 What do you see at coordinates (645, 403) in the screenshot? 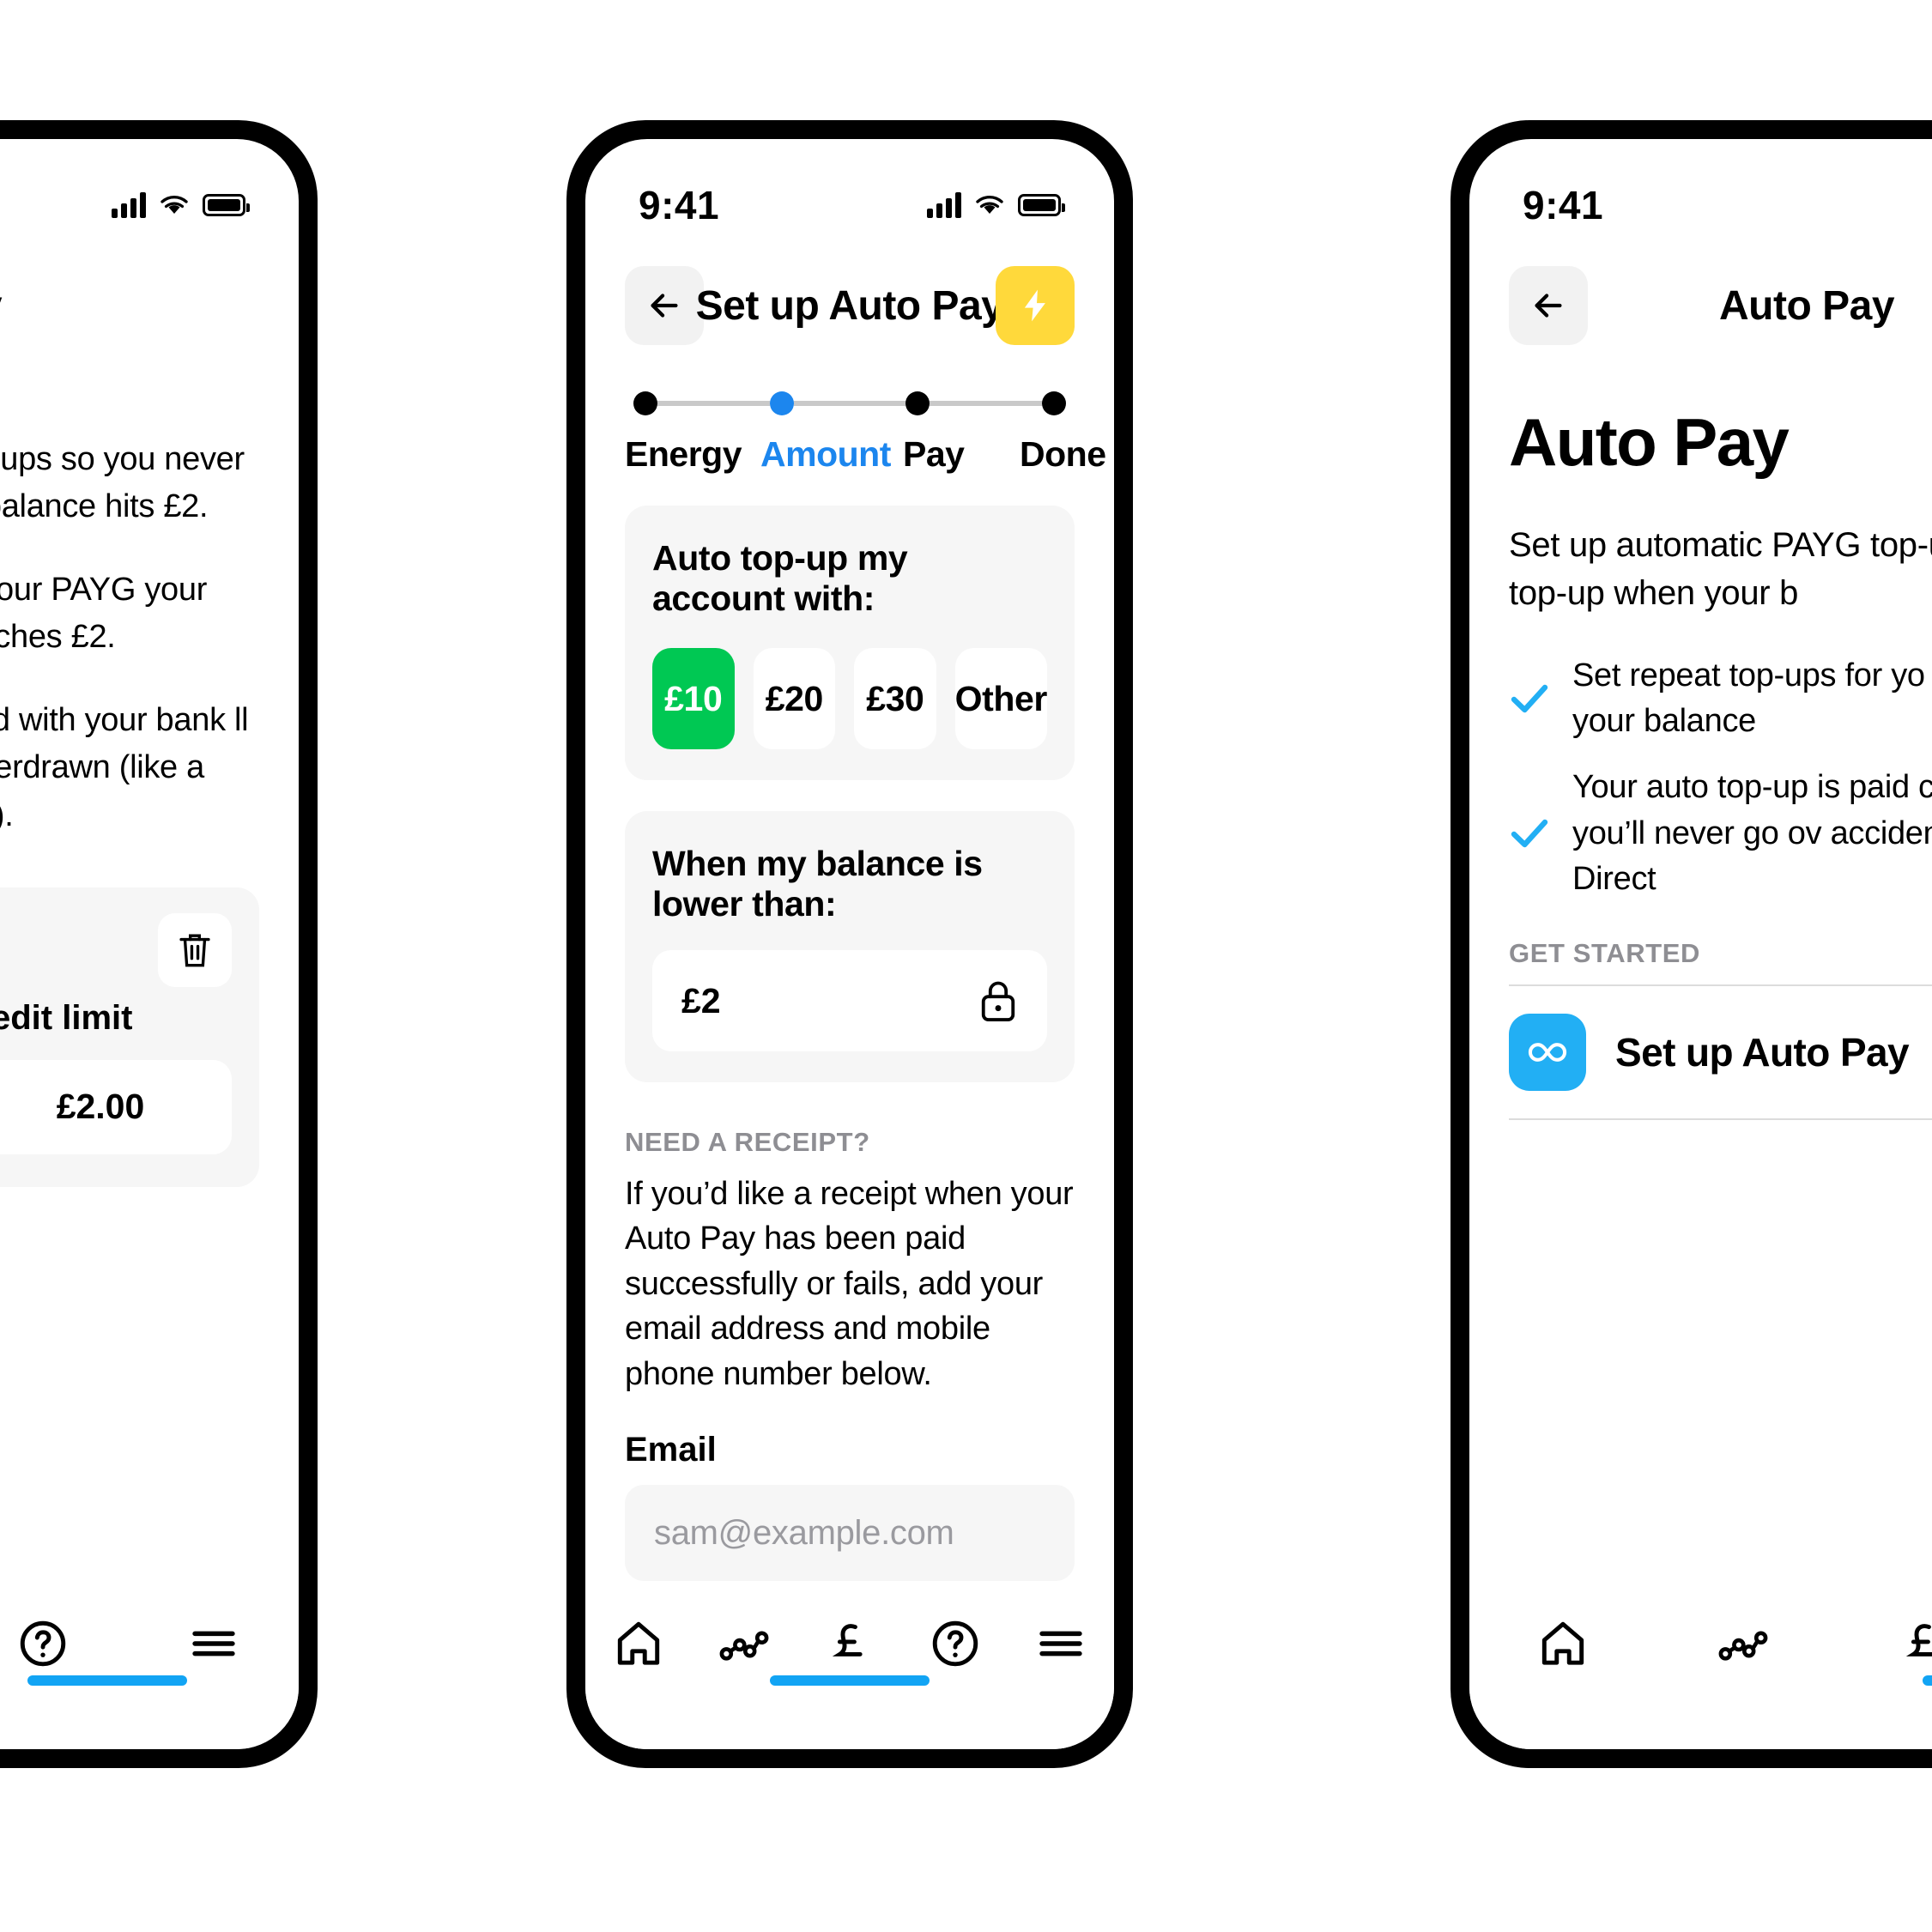
I see `step-dot-energy` at bounding box center [645, 403].